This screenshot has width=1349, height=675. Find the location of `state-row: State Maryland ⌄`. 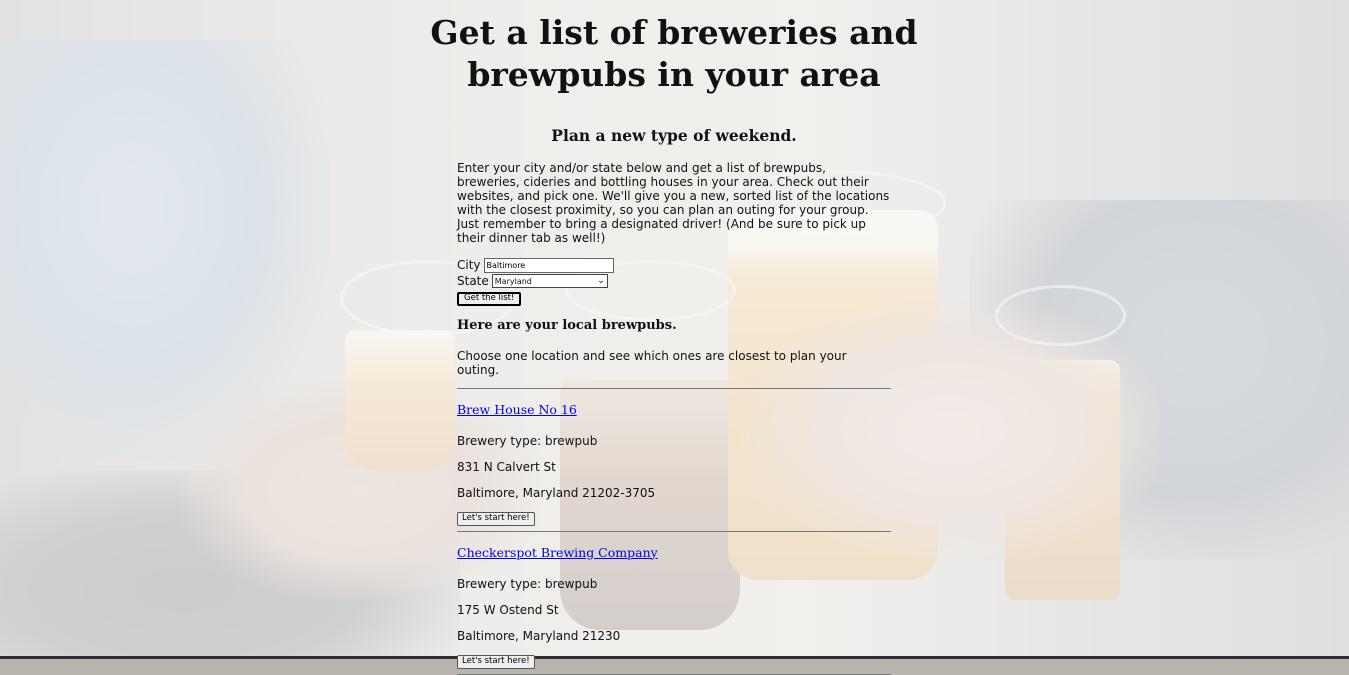

state-row: State Maryland ⌄ is located at coordinates (674, 281).